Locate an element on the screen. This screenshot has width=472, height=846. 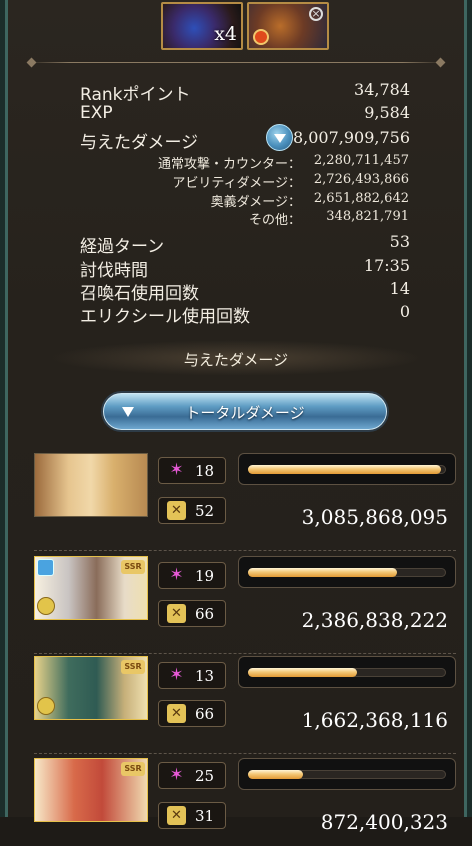
ougi-counter: ✶ 18 is located at coordinates (192, 470).